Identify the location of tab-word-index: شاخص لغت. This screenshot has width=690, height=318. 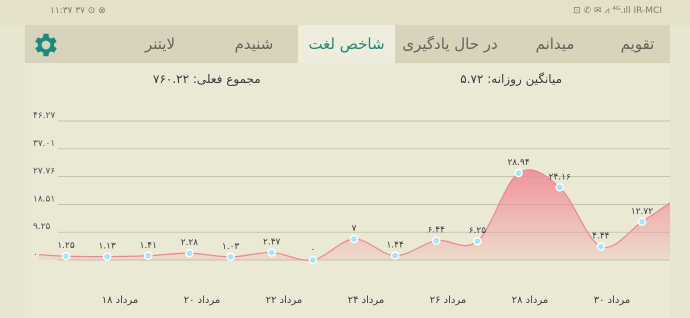
(346, 44).